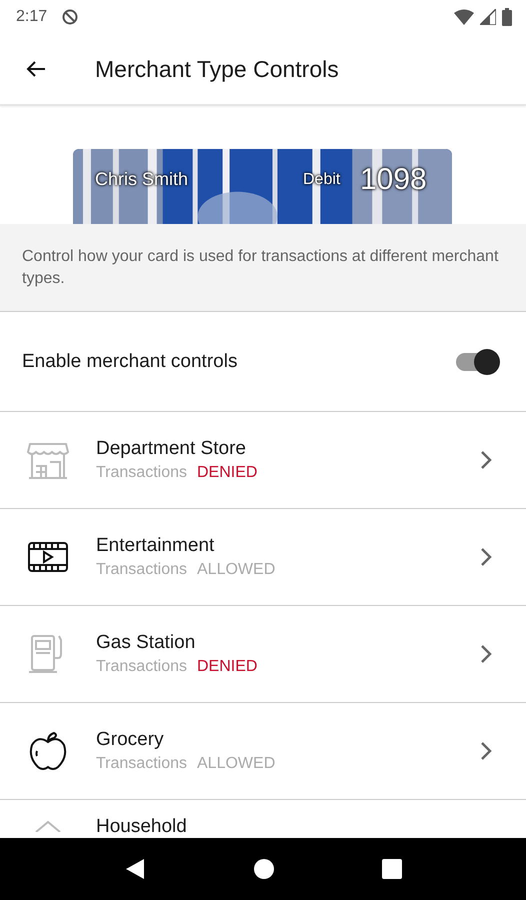 This screenshot has height=900, width=526. Describe the element at coordinates (261, 267) in the screenshot. I see `description-text: Control how your card is used for transactions at different merchant types.` at that location.